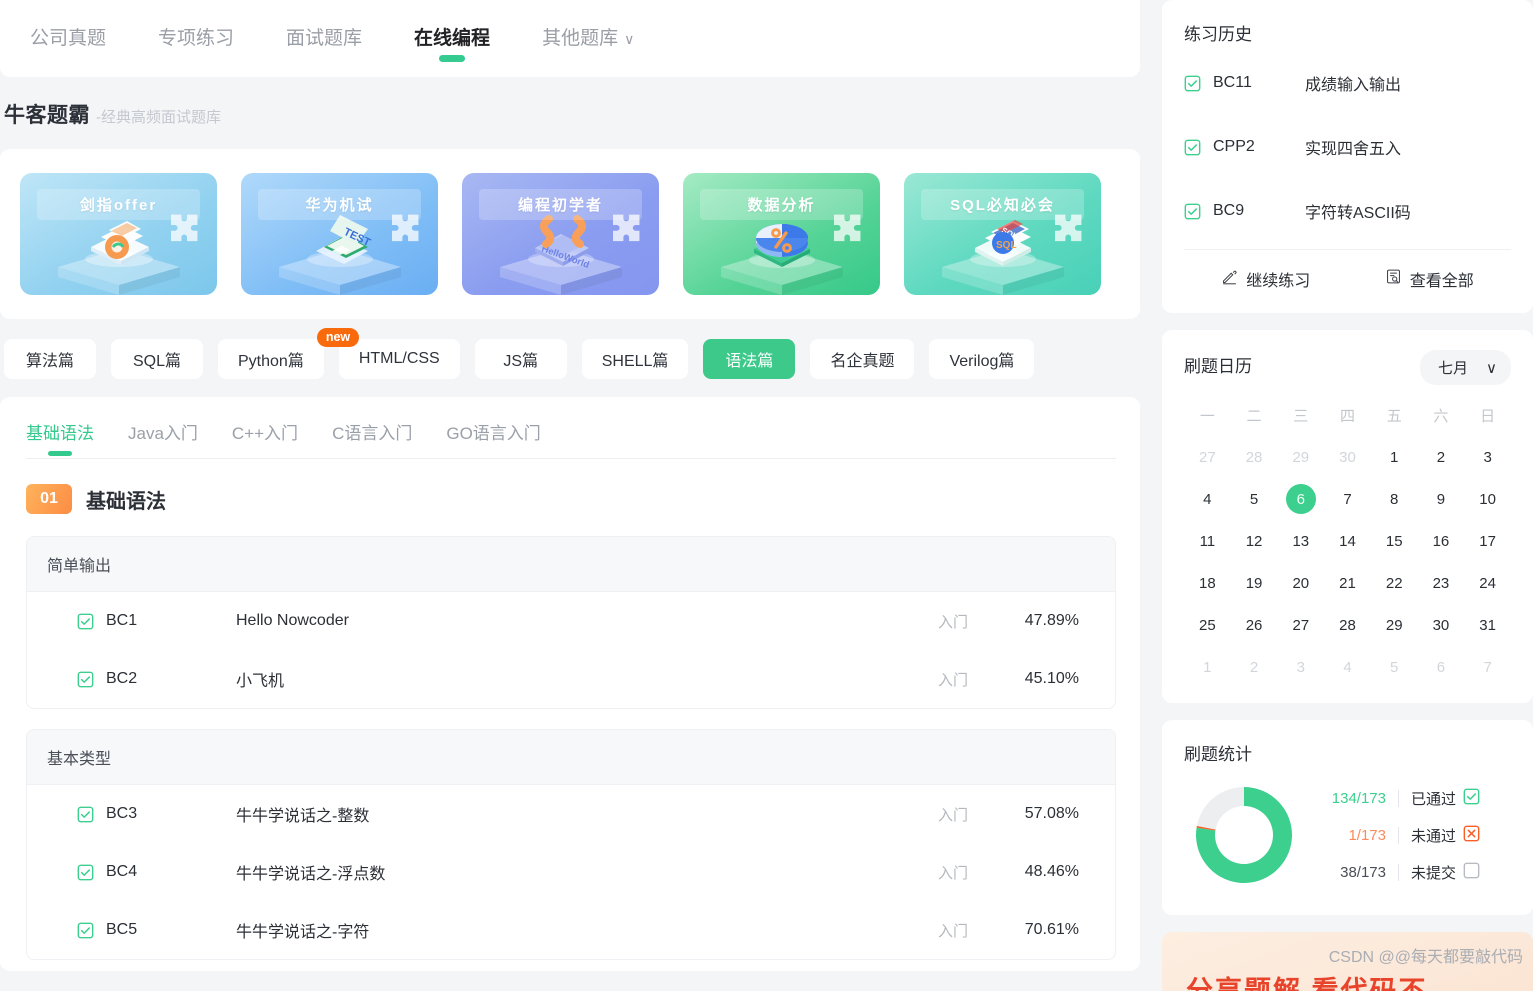 The image size is (1533, 991). I want to click on stats-label: 未通过, so click(1434, 836).